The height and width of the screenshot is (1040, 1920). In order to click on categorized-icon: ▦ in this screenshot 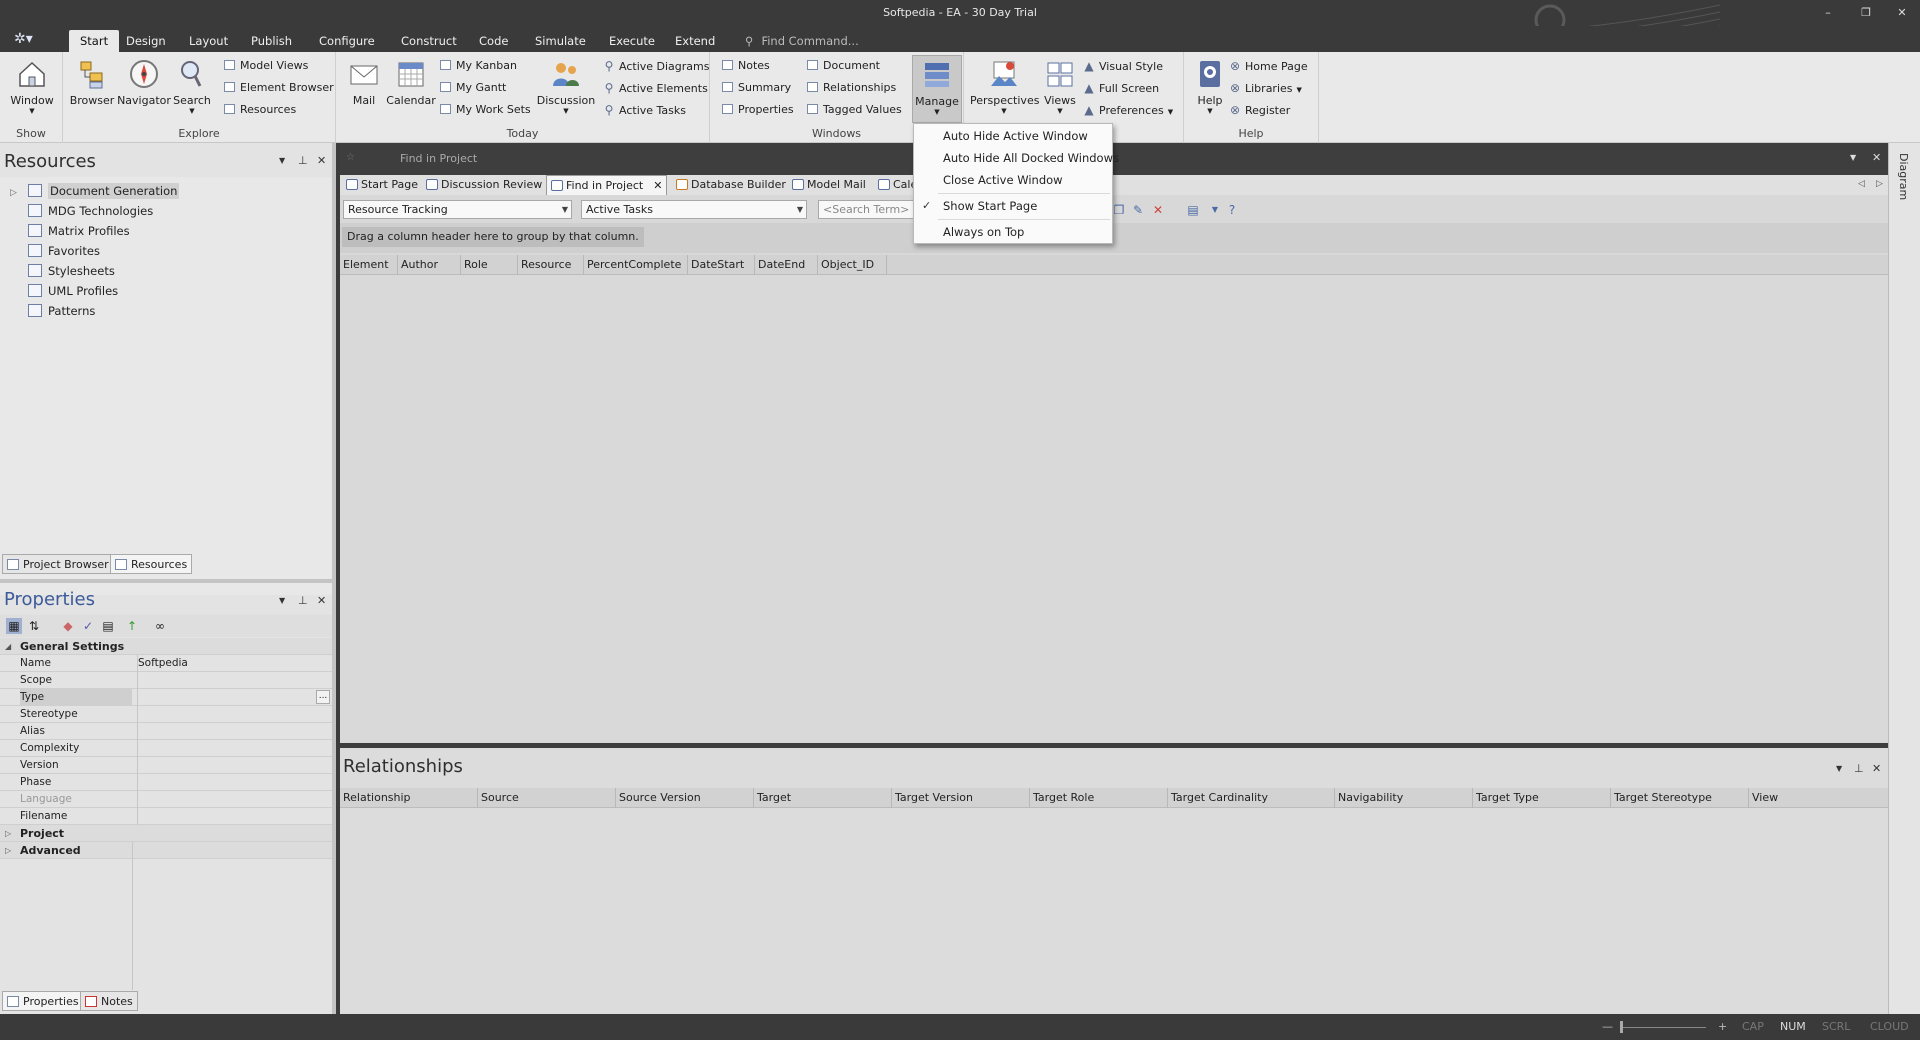, I will do `click(14, 626)`.